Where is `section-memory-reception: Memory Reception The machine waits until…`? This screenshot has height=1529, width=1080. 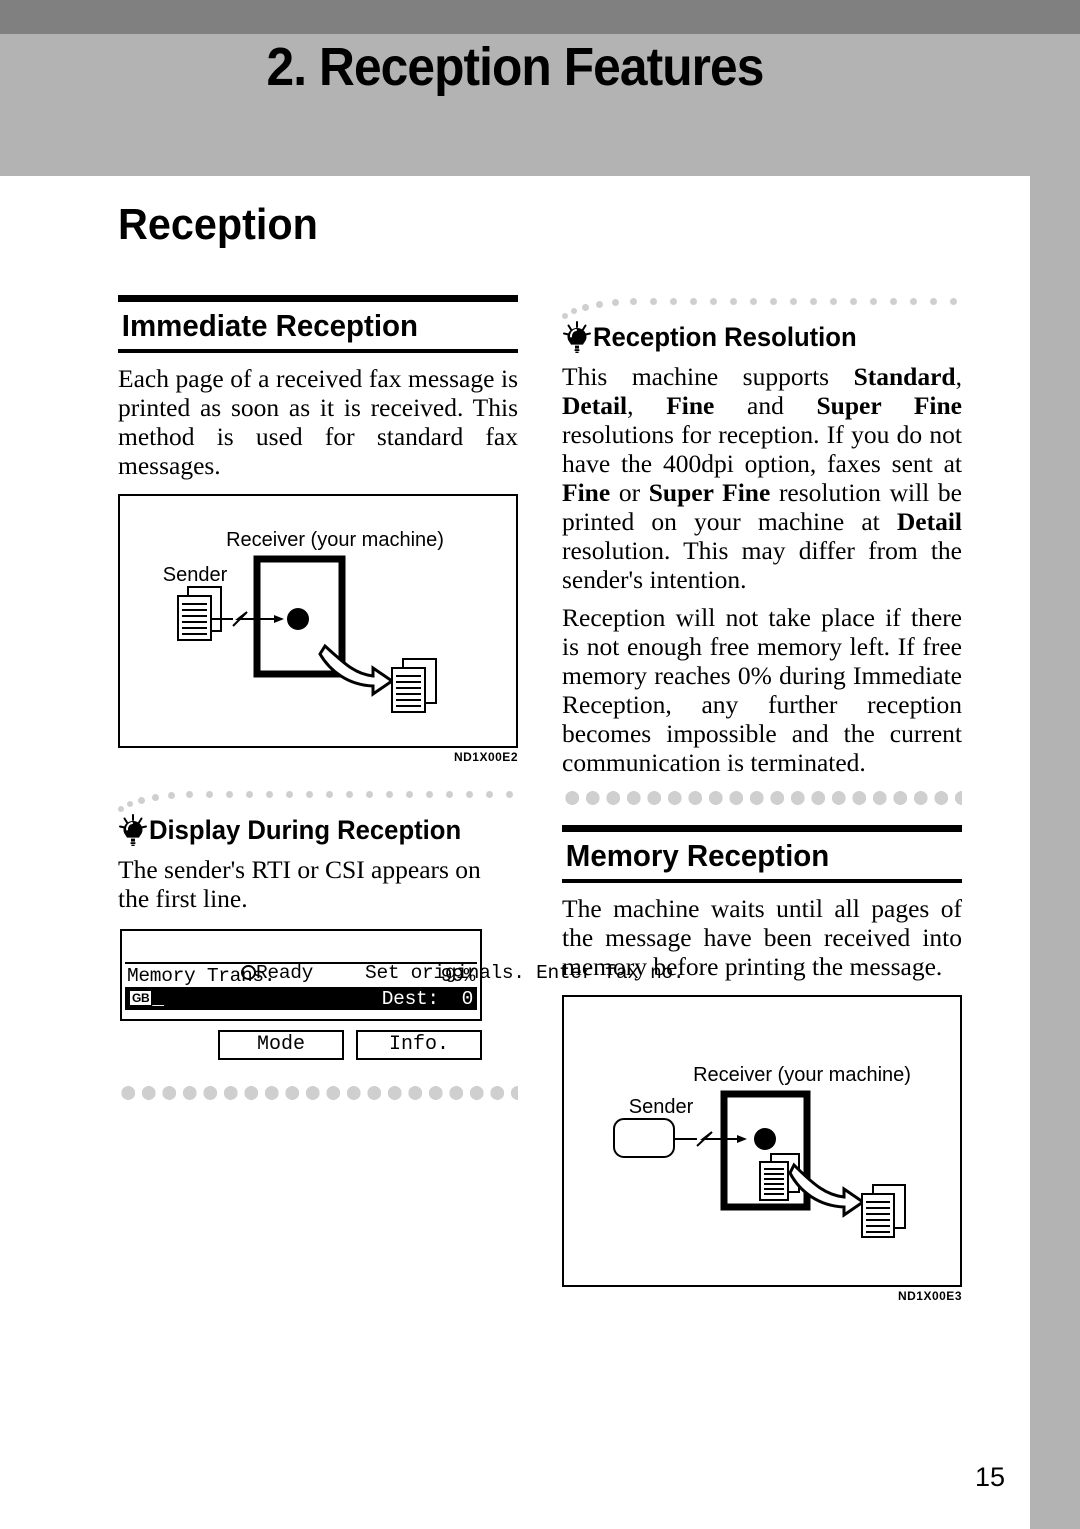 section-memory-reception: Memory Reception The machine waits until… is located at coordinates (762, 1064).